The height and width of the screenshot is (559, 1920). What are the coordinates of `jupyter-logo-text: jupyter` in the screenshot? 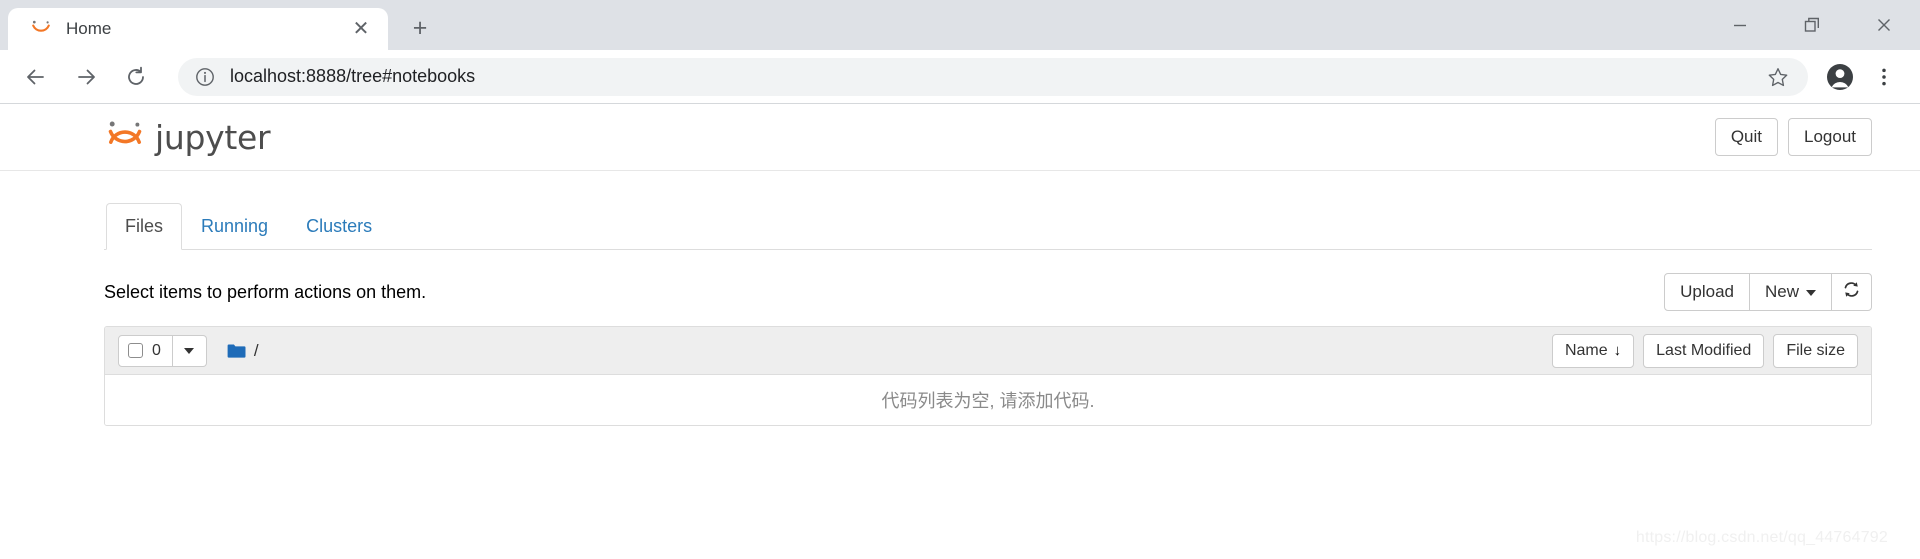 It's located at (213, 137).